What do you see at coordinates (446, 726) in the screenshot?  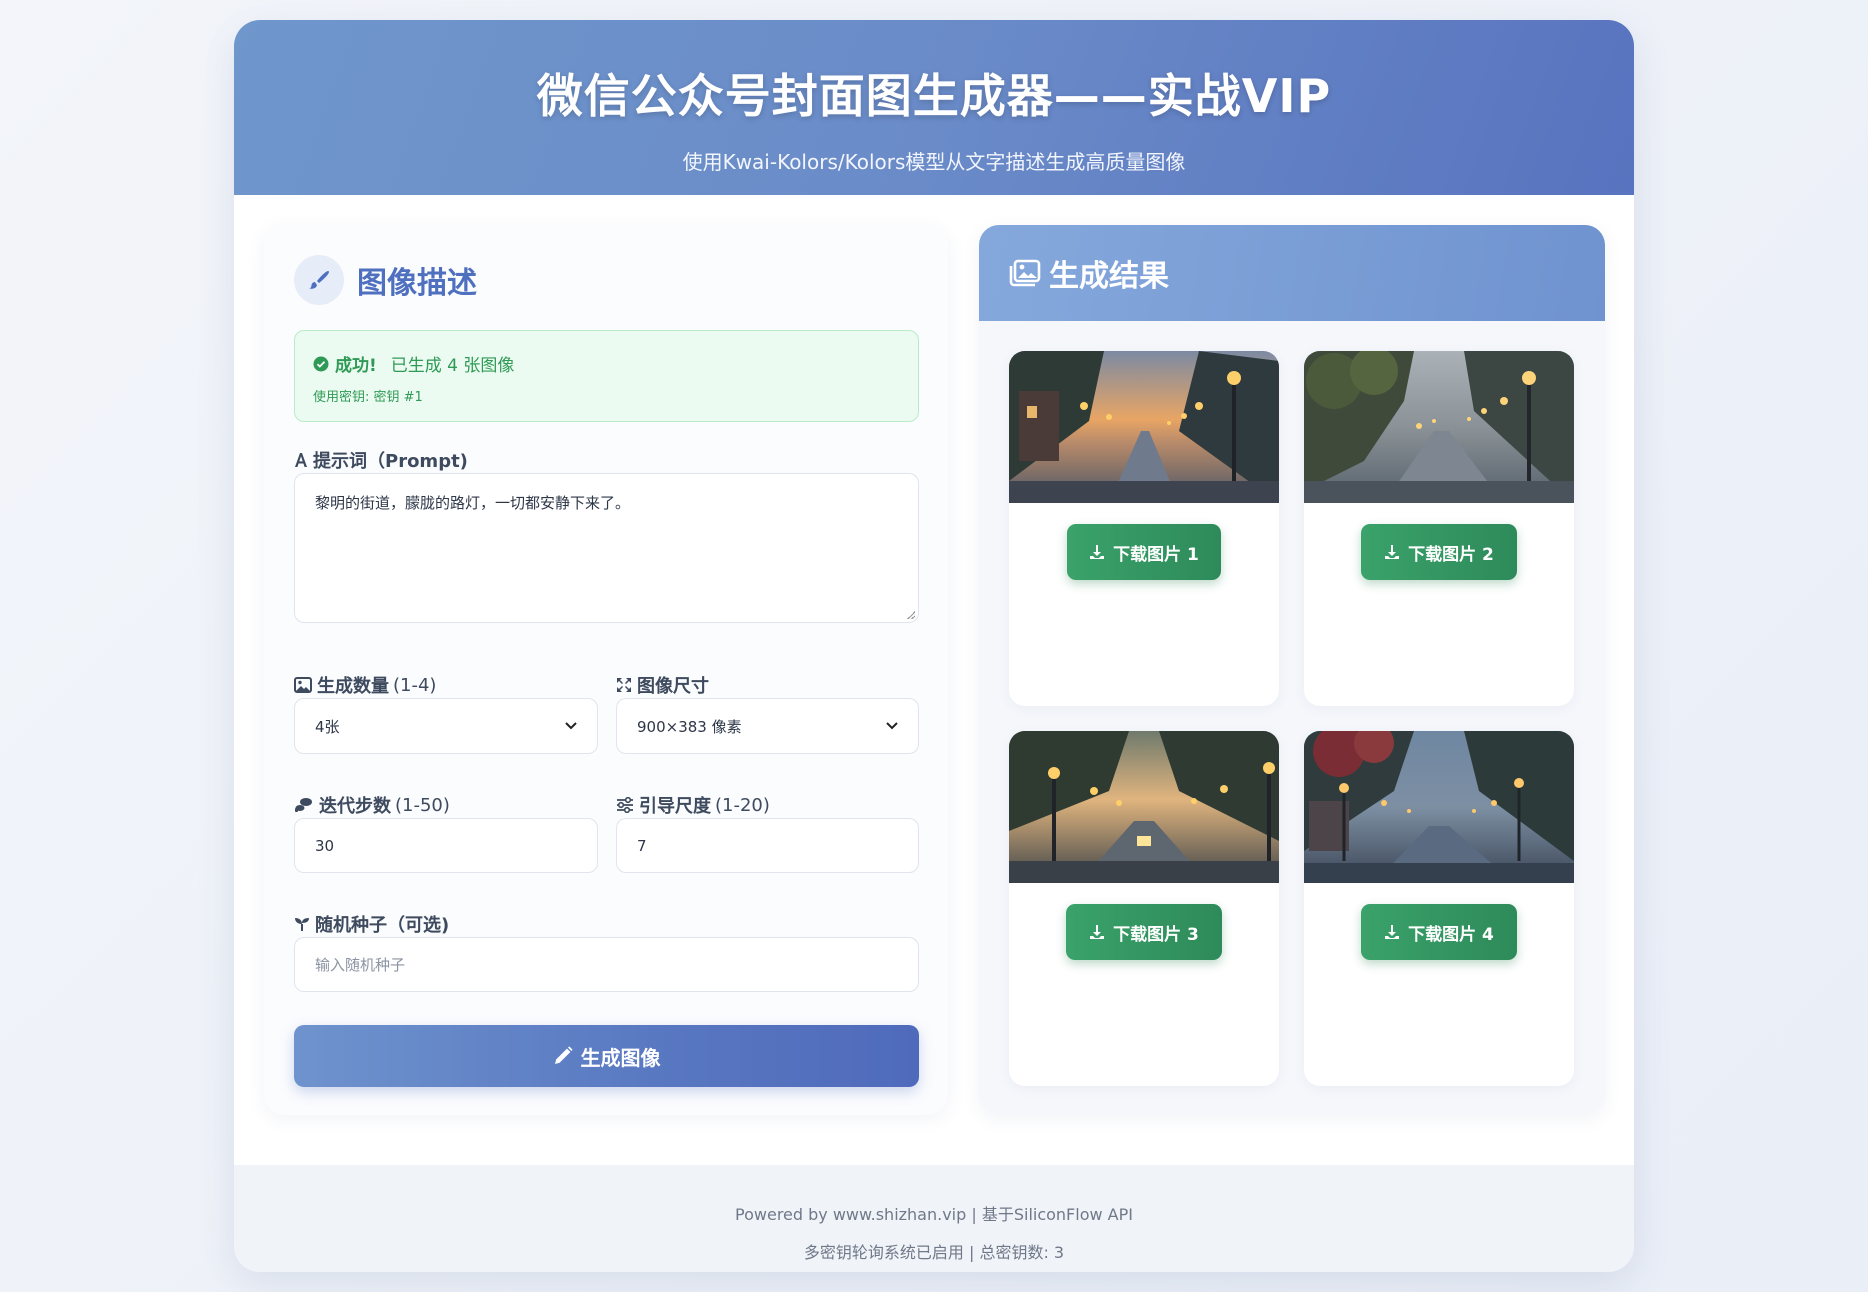 I see `count-select: 4张` at bounding box center [446, 726].